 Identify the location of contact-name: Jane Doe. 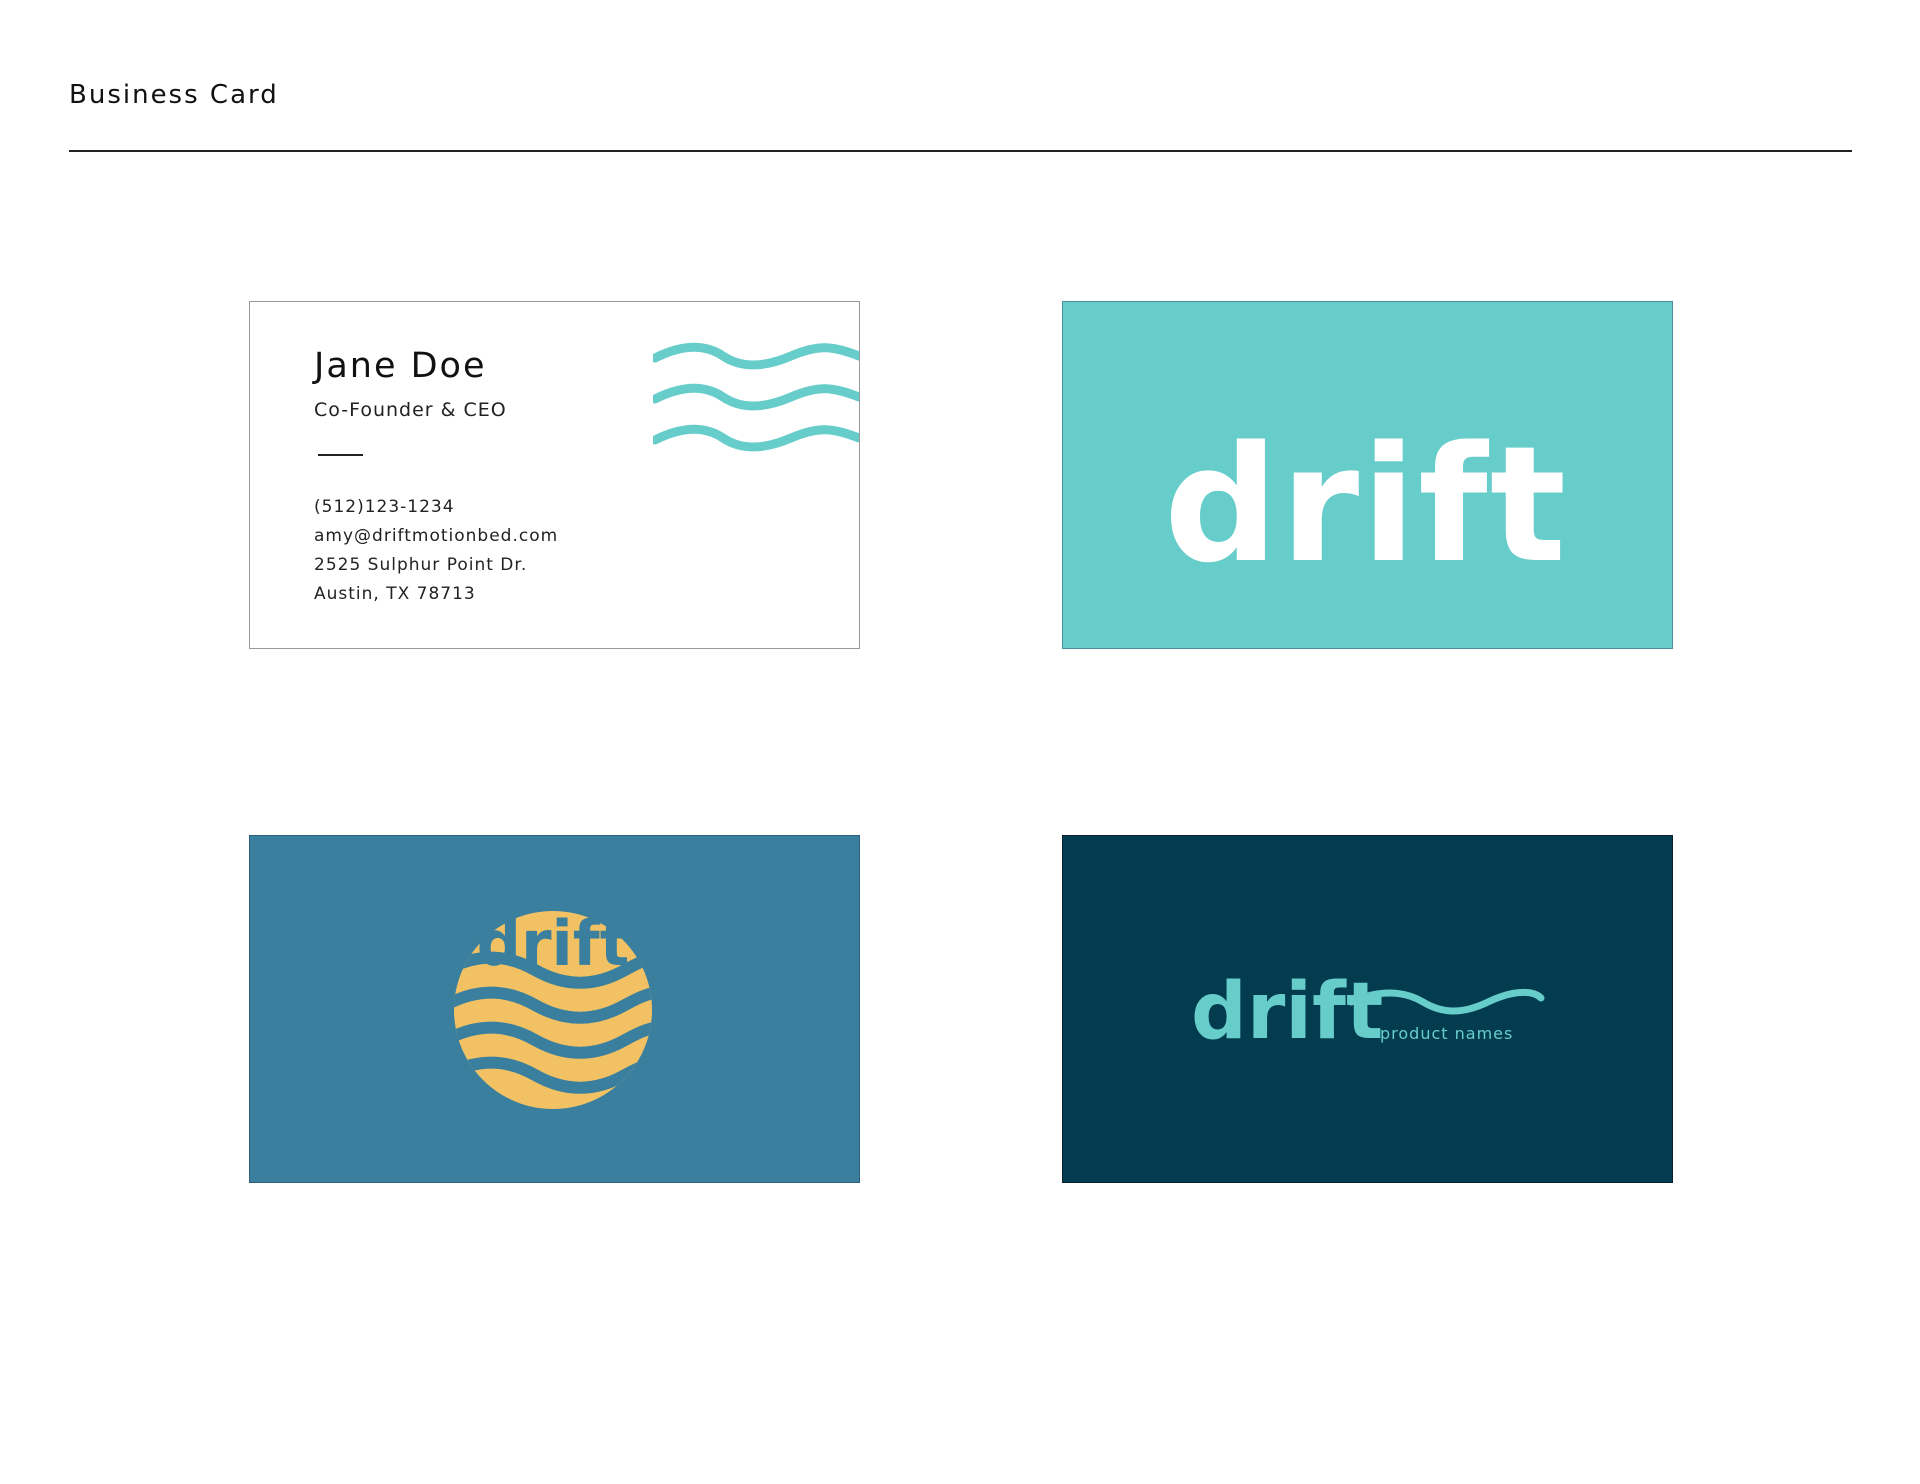
(400, 366).